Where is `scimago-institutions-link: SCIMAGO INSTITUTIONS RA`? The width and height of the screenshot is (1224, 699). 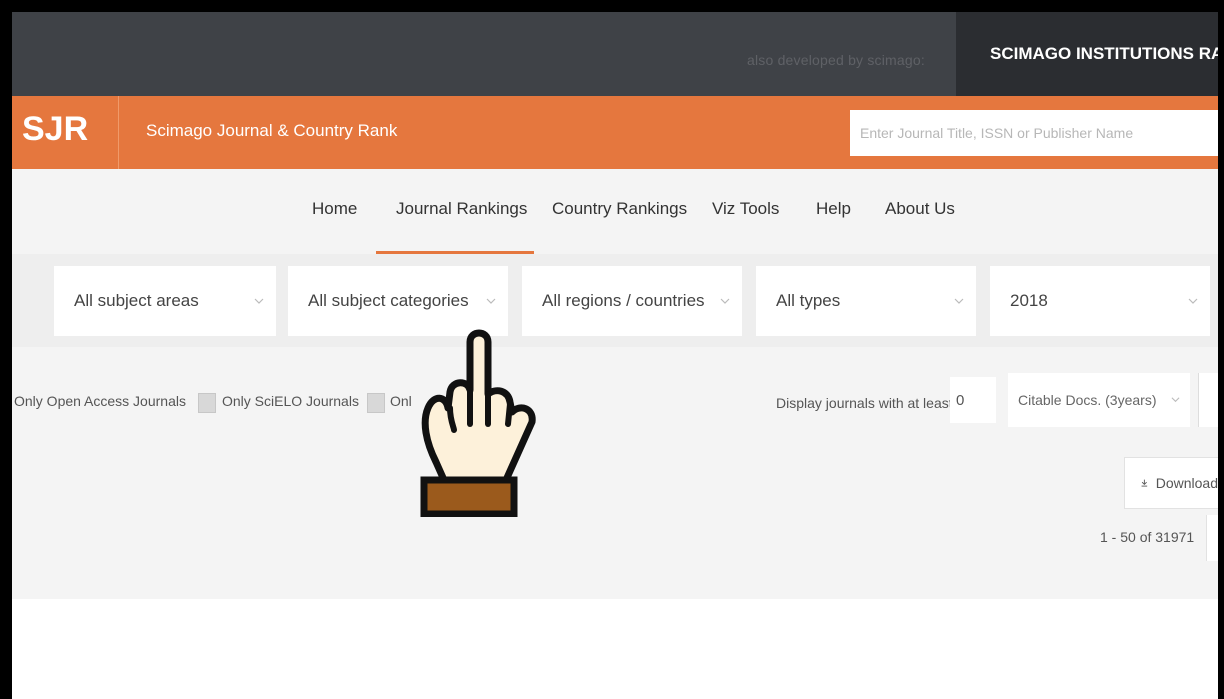
scimago-institutions-link: SCIMAGO INSTITUTIONS RA is located at coordinates (1087, 54).